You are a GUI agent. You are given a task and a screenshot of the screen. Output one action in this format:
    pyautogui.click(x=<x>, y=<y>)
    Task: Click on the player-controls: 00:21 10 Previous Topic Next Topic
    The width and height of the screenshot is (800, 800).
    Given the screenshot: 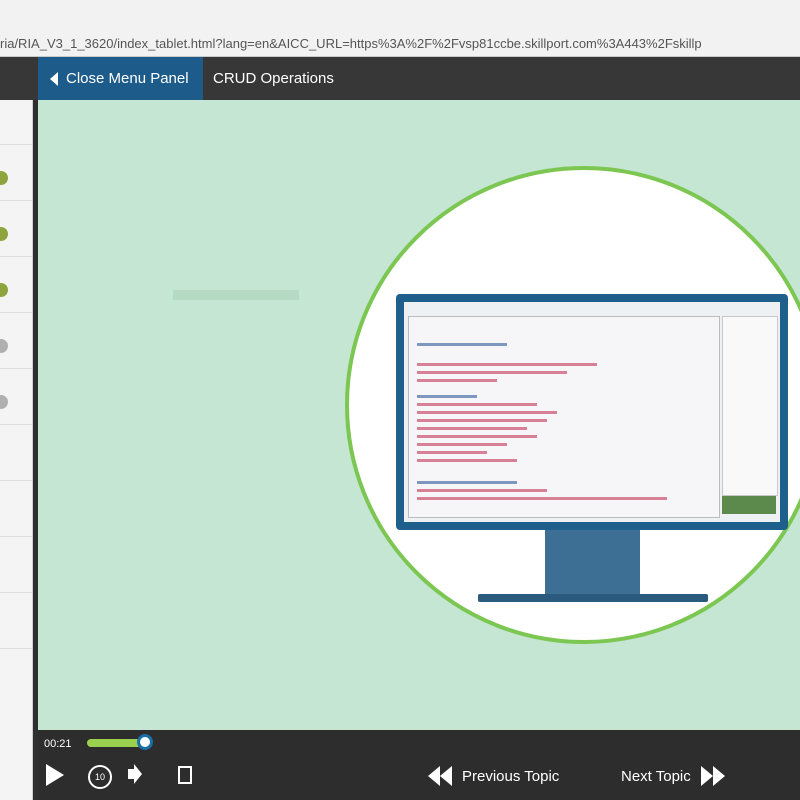 What is the action you would take?
    pyautogui.click(x=419, y=765)
    